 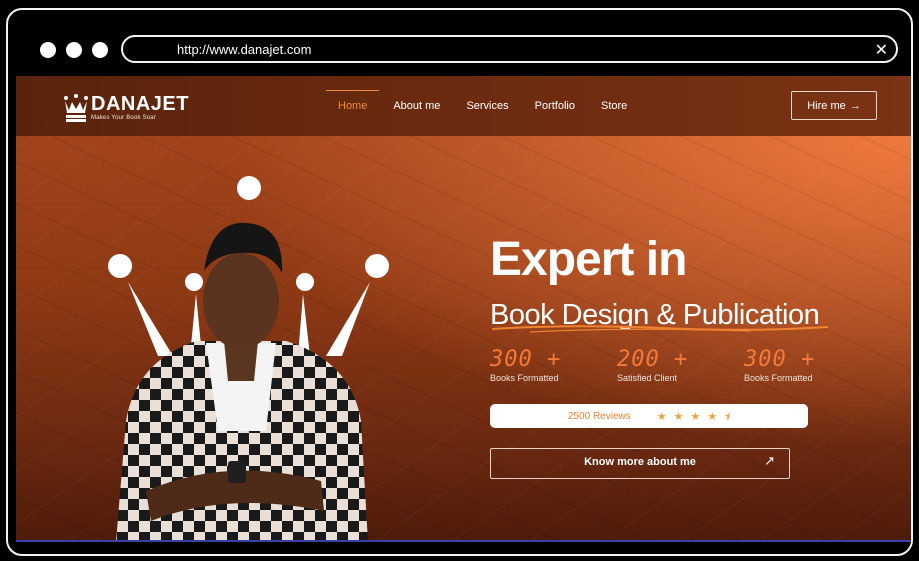 What do you see at coordinates (660, 329) in the screenshot?
I see `underline-swash` at bounding box center [660, 329].